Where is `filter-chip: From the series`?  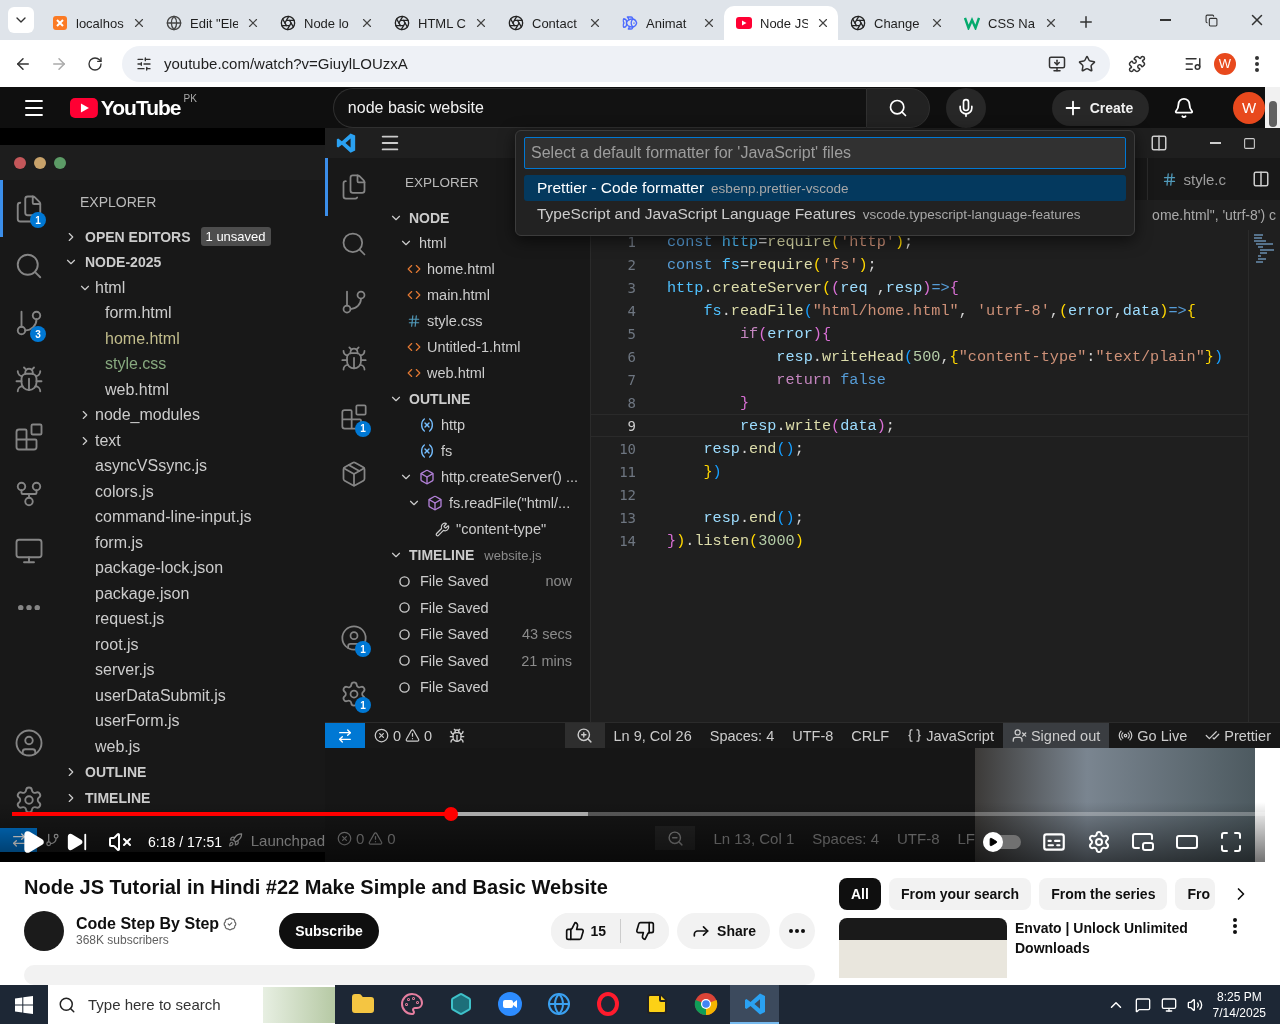 filter-chip: From the series is located at coordinates (1103, 894).